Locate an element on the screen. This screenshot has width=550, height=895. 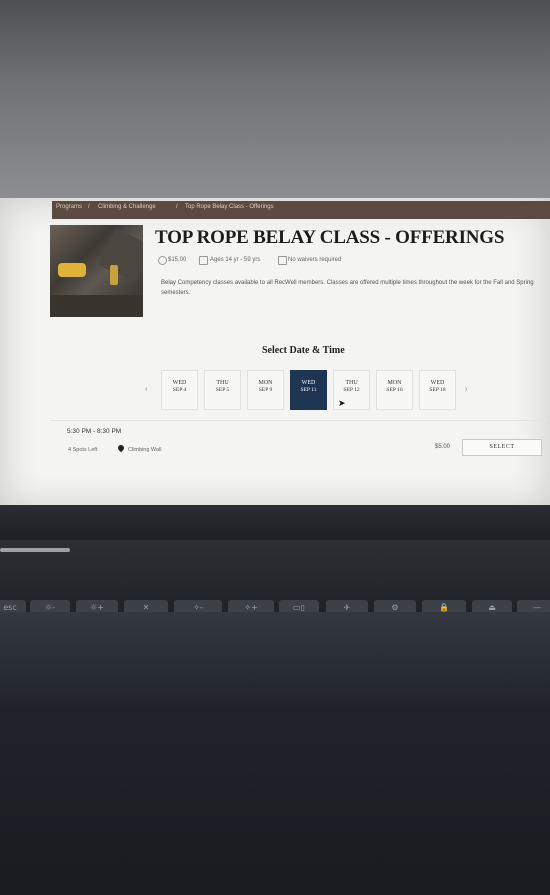
prev-dates-arrow: ‹ is located at coordinates (146, 389).